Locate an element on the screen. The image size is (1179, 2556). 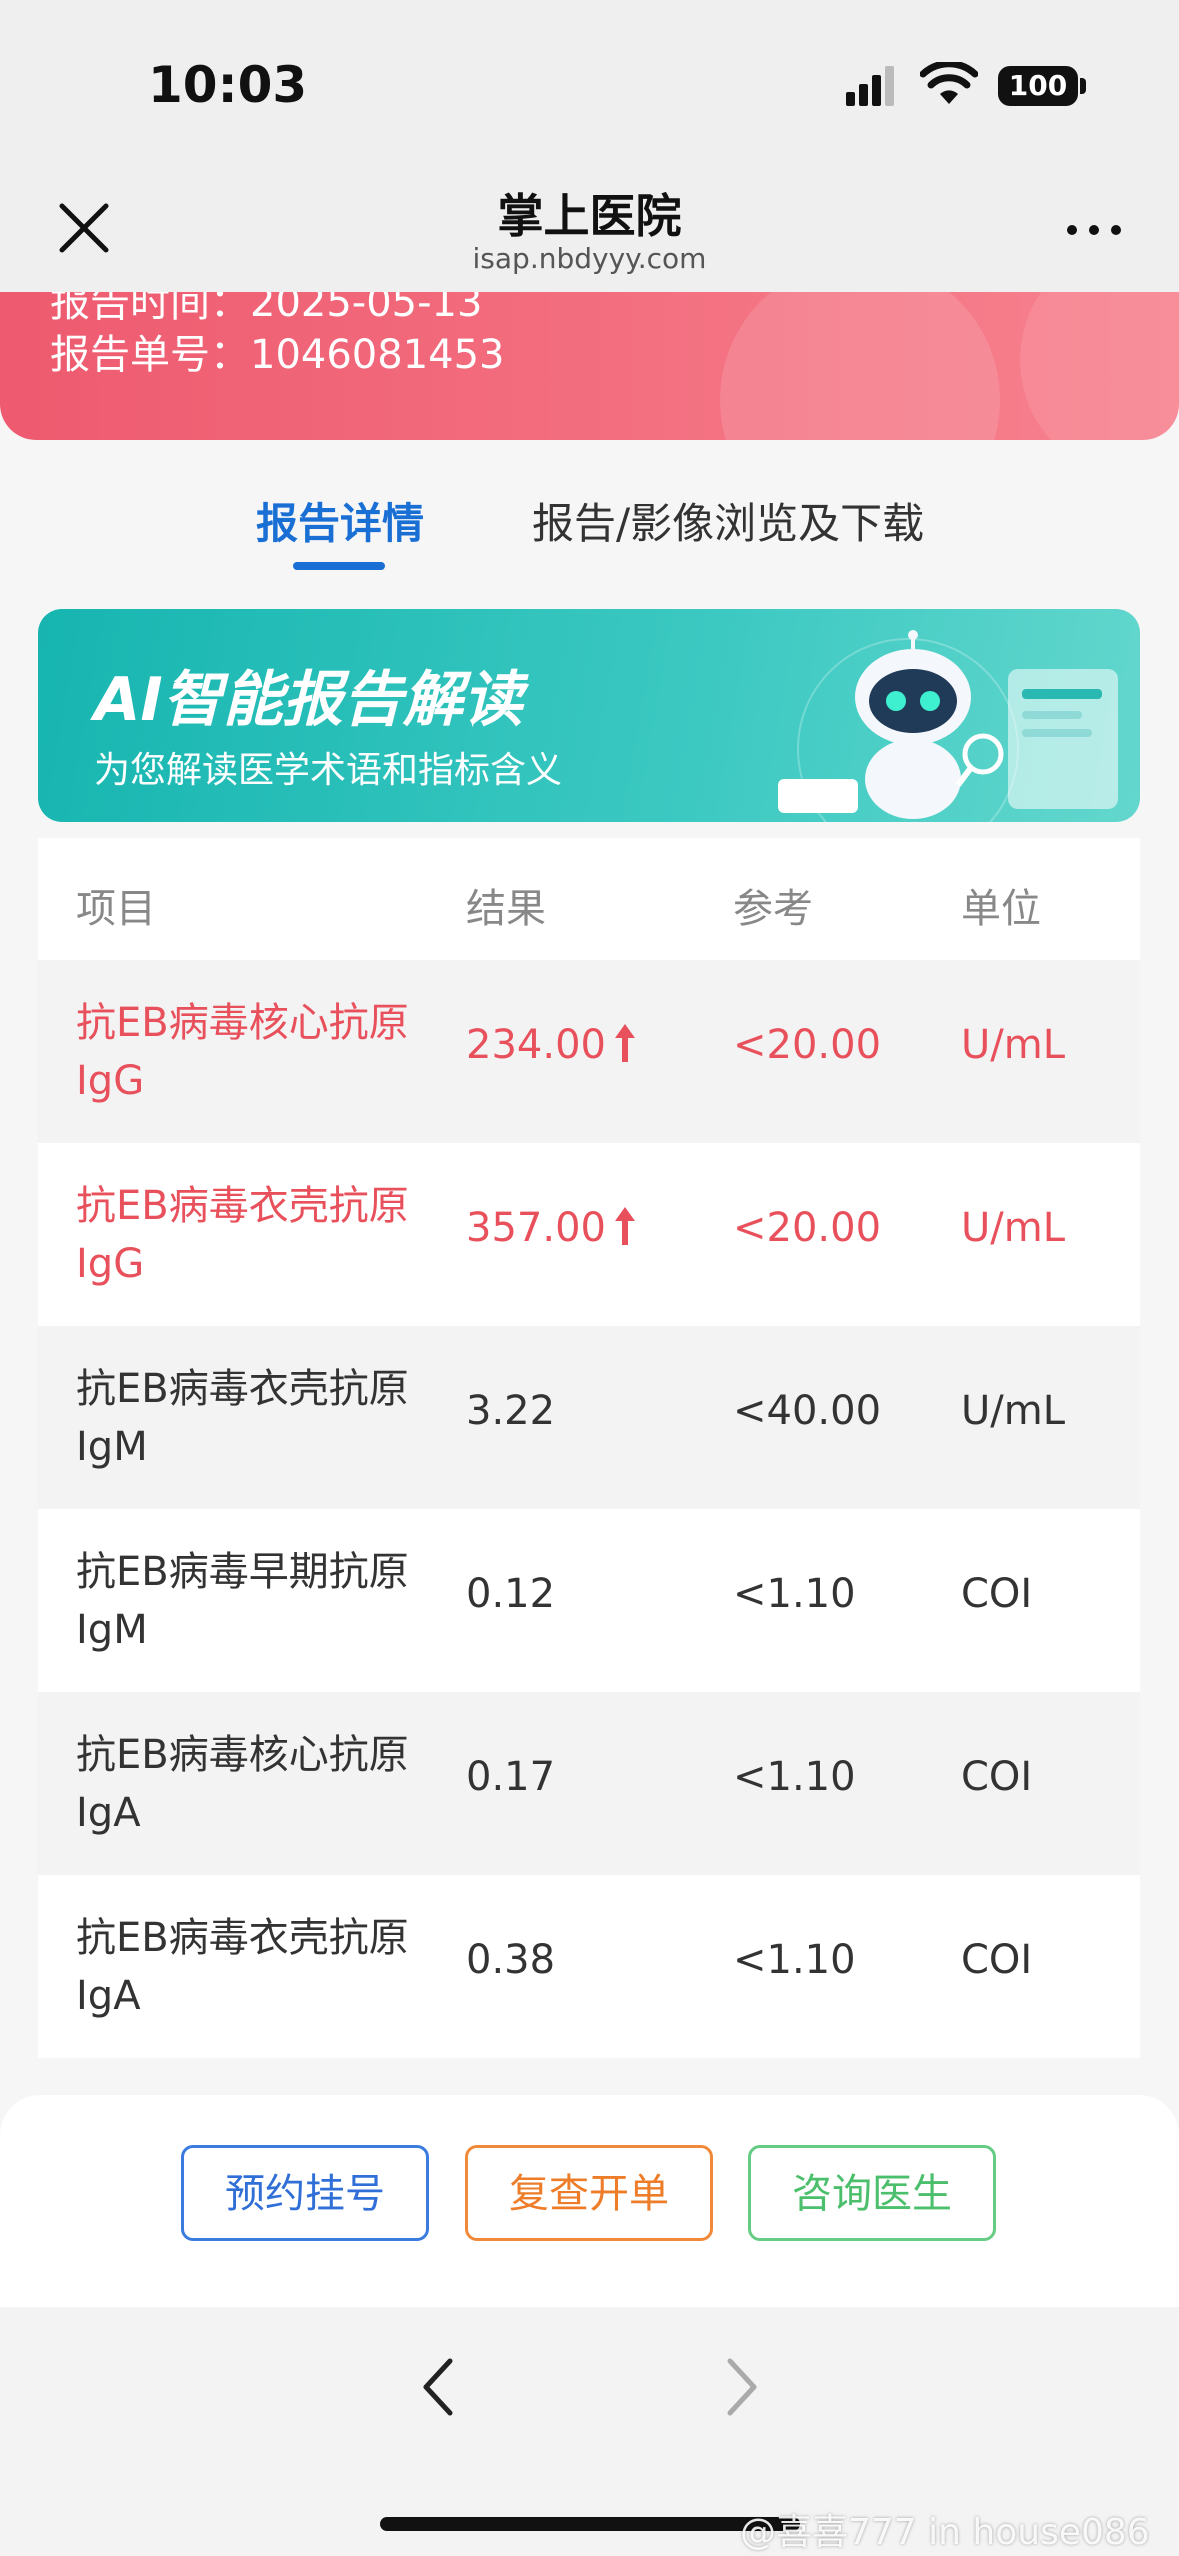
item-result: 3.22 is located at coordinates (511, 1411).